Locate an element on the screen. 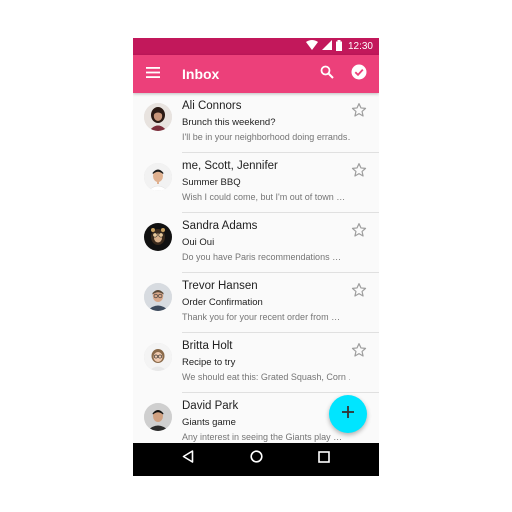  check-circle-icon is located at coordinates (359, 74).